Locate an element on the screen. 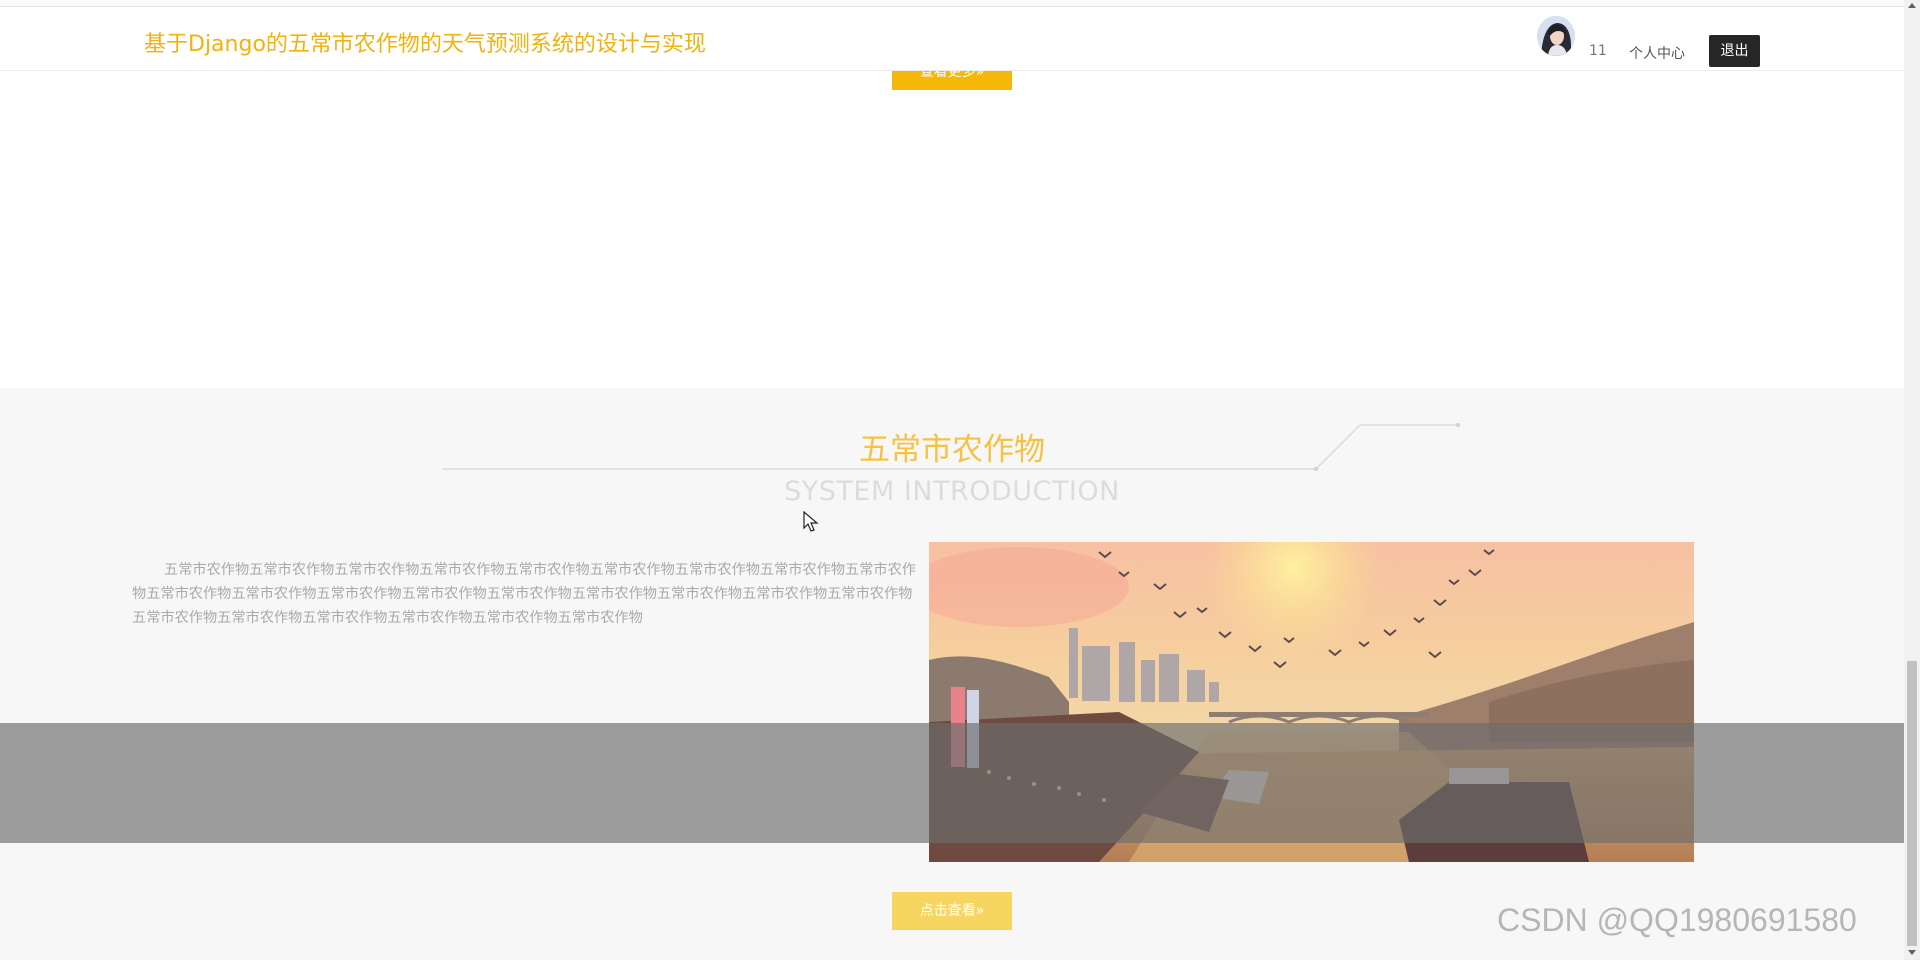 The width and height of the screenshot is (1920, 960). site-title: 基于Django的五常市农作物的天气预测系统的设计与实现 is located at coordinates (425, 44).